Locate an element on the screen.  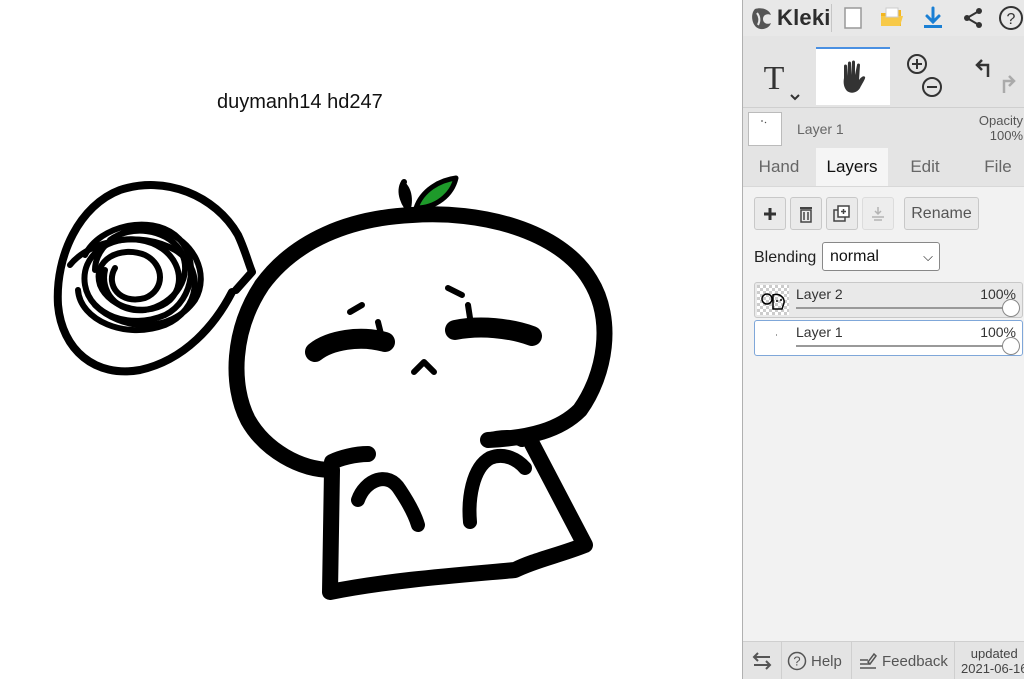
current-layer-name: Layer 1 is located at coordinates (820, 129).